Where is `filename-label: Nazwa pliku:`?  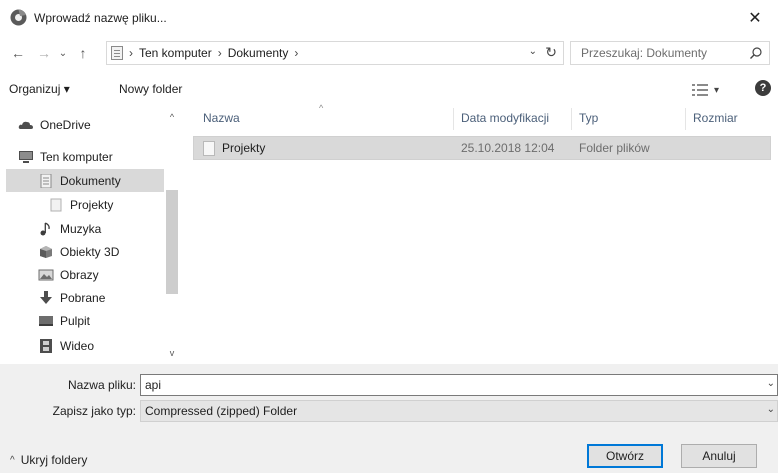
filename-label: Nazwa pliku: is located at coordinates (101, 385).